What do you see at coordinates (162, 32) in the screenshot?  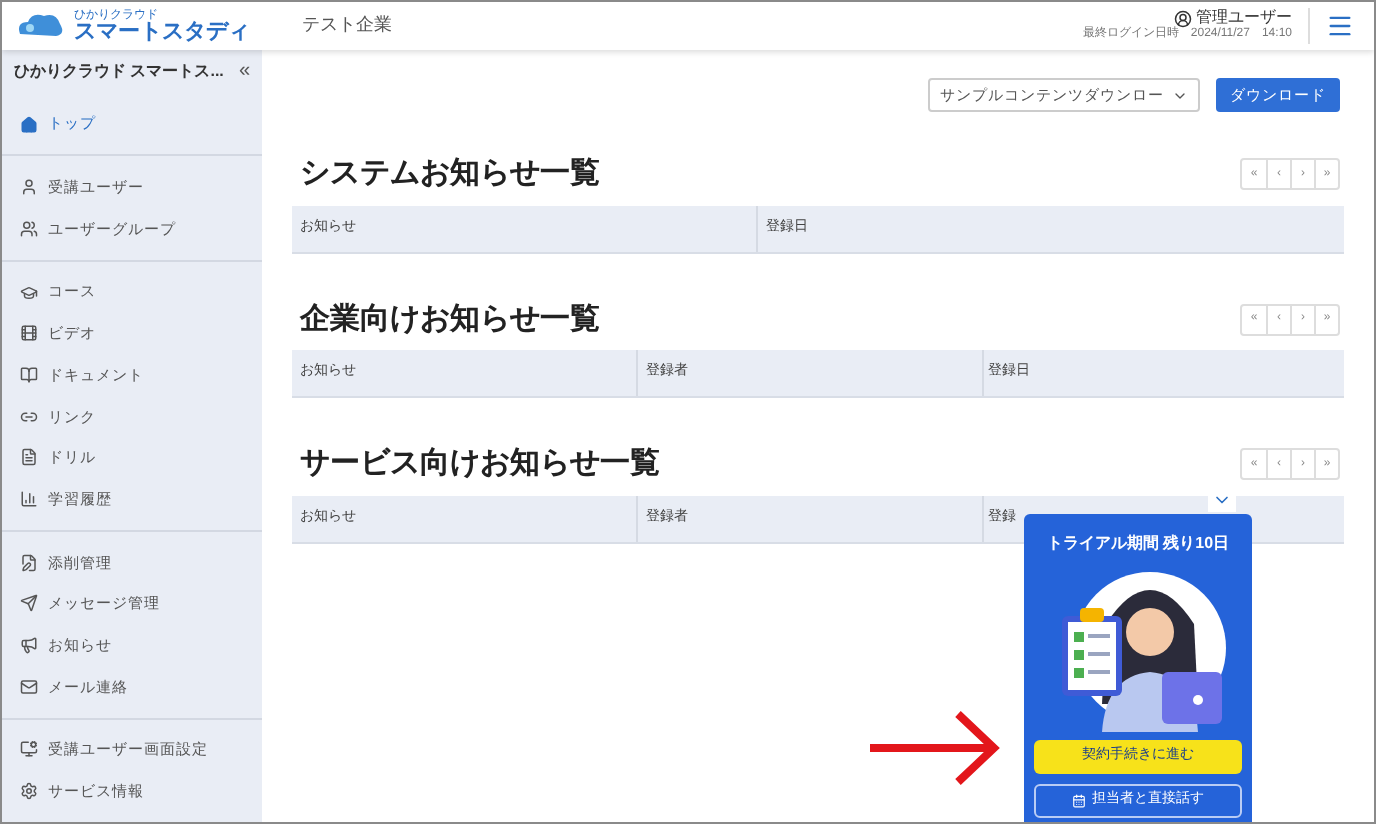 I see `logo-title: スマートスタディ` at bounding box center [162, 32].